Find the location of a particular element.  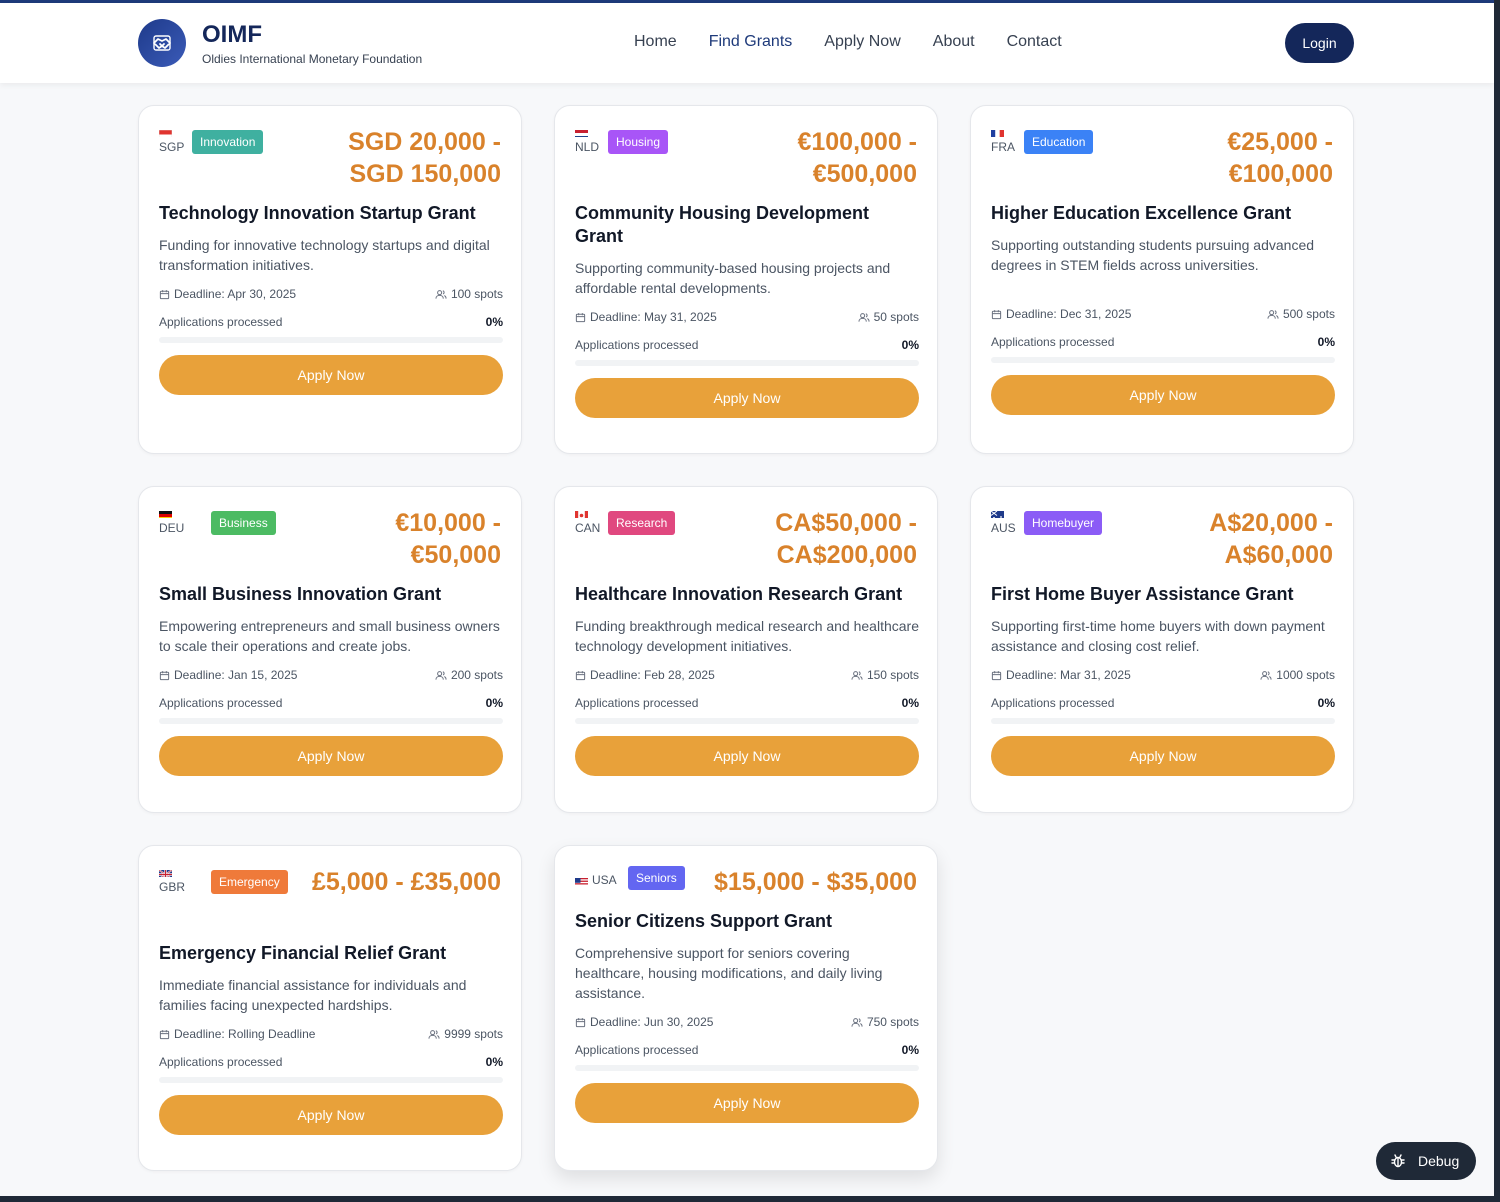

country-label: SGP is located at coordinates (174, 141).